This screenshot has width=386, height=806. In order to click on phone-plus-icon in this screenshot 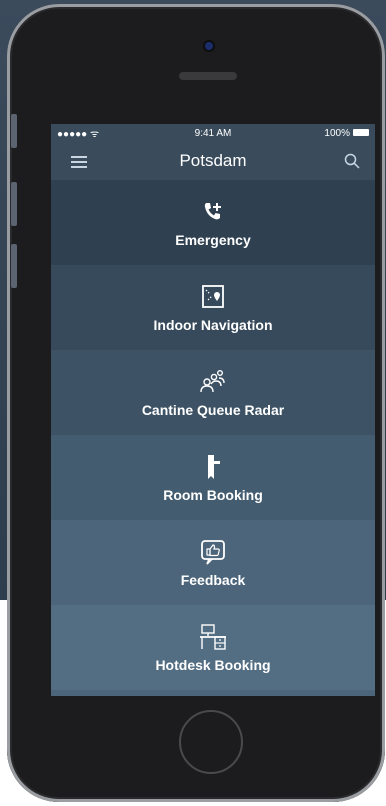, I will do `click(212, 211)`.